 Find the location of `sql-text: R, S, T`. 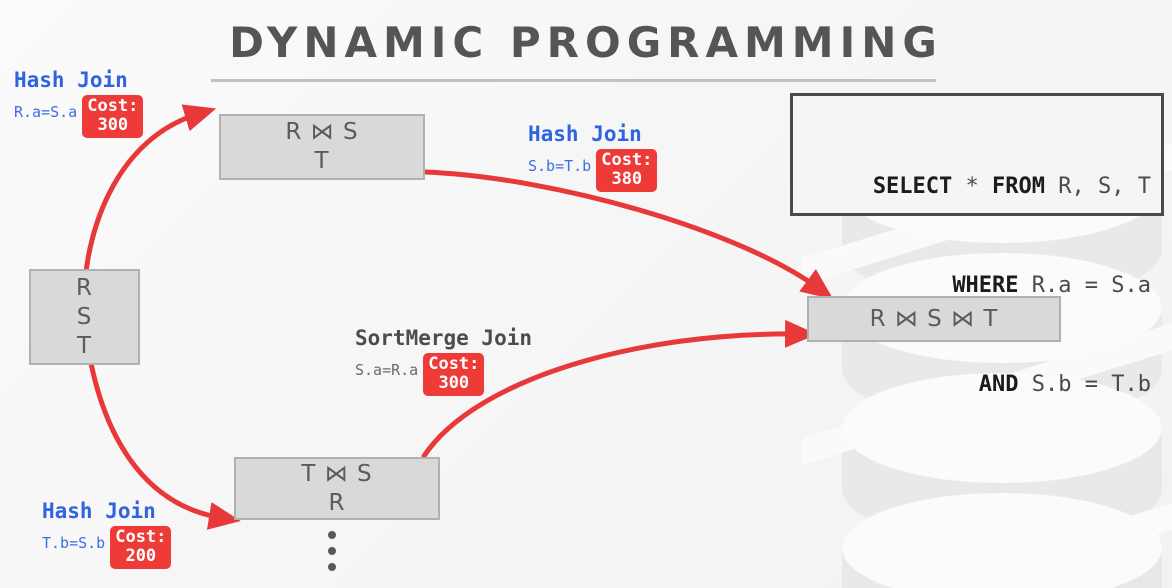

sql-text: R, S, T is located at coordinates (1098, 186).